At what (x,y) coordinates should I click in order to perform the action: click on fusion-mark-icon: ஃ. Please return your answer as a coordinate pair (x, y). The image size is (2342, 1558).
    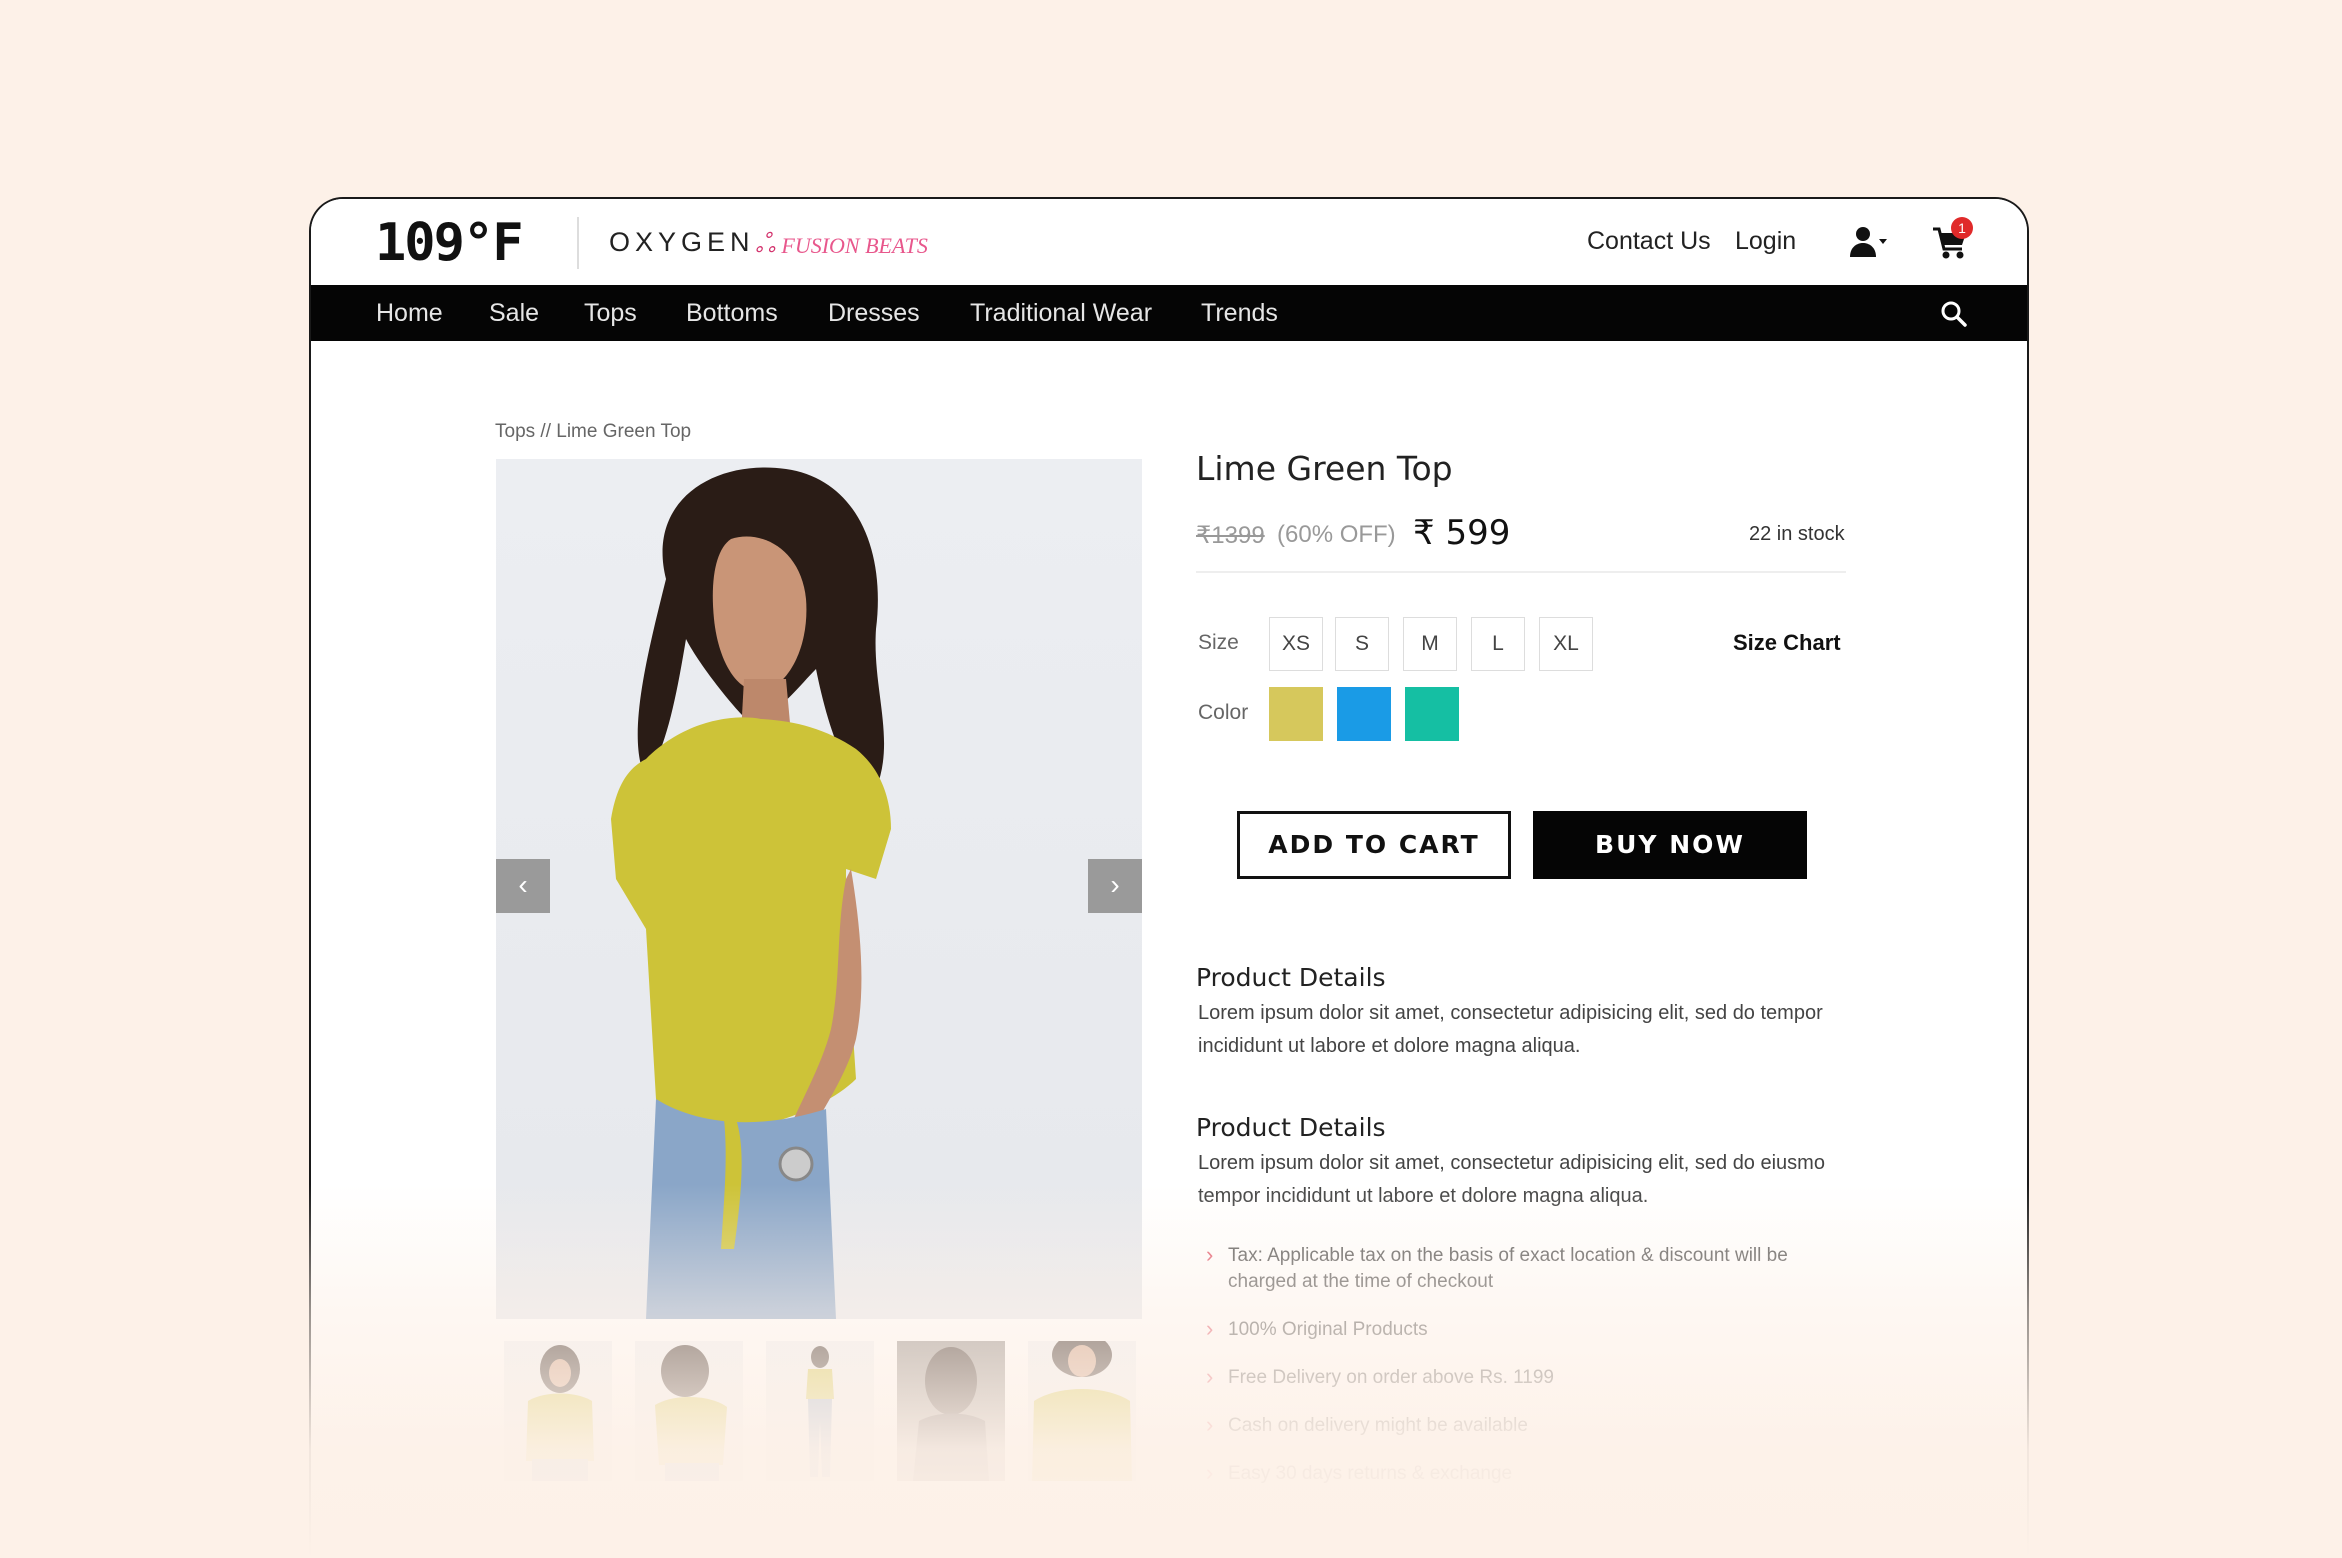
    Looking at the image, I should click on (765, 243).